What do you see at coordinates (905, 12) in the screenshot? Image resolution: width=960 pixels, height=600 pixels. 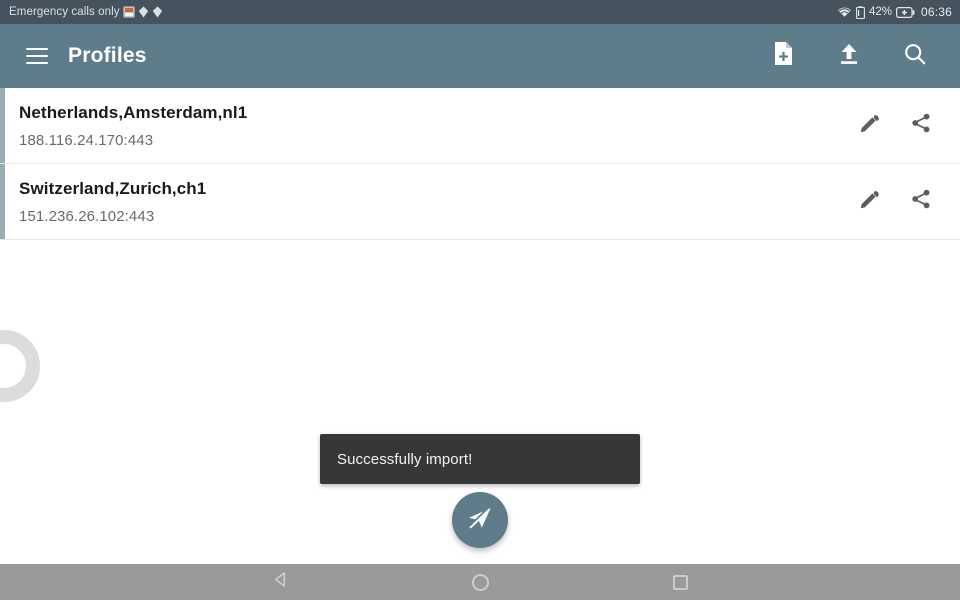 I see `battery-charging-icon` at bounding box center [905, 12].